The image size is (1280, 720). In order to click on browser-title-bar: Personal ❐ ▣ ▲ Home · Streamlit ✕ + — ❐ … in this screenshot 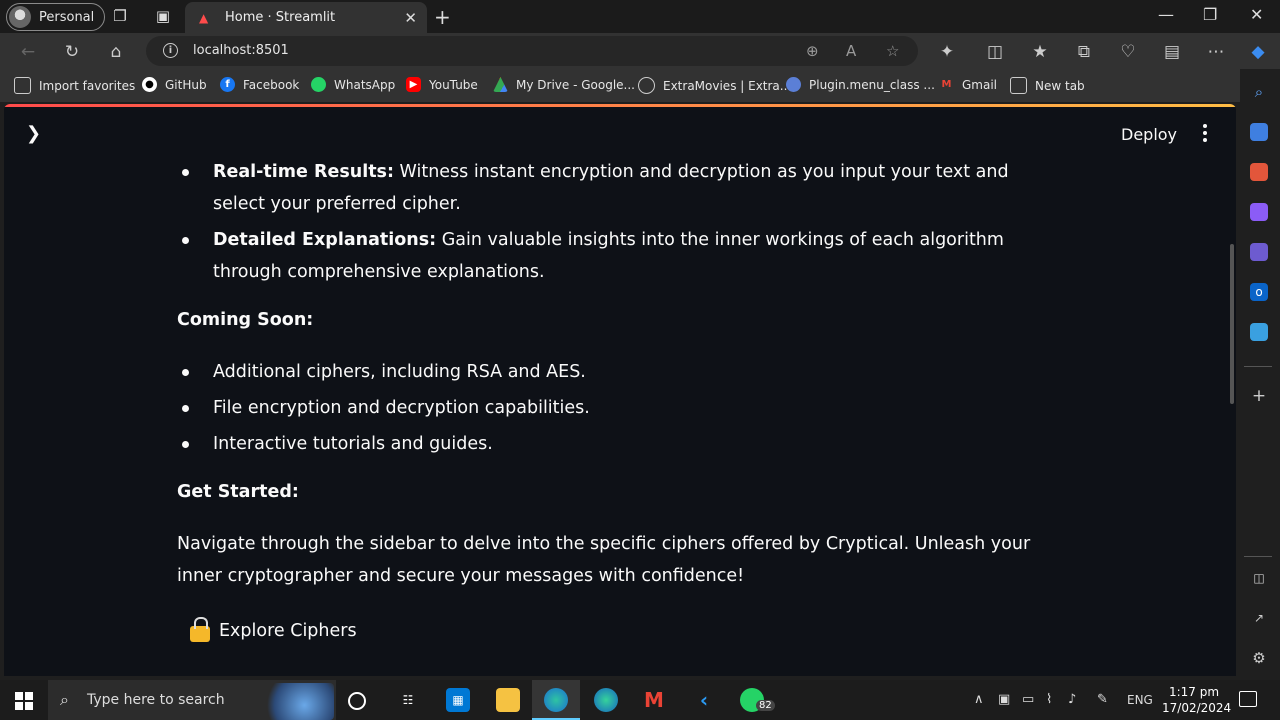, I will do `click(640, 16)`.